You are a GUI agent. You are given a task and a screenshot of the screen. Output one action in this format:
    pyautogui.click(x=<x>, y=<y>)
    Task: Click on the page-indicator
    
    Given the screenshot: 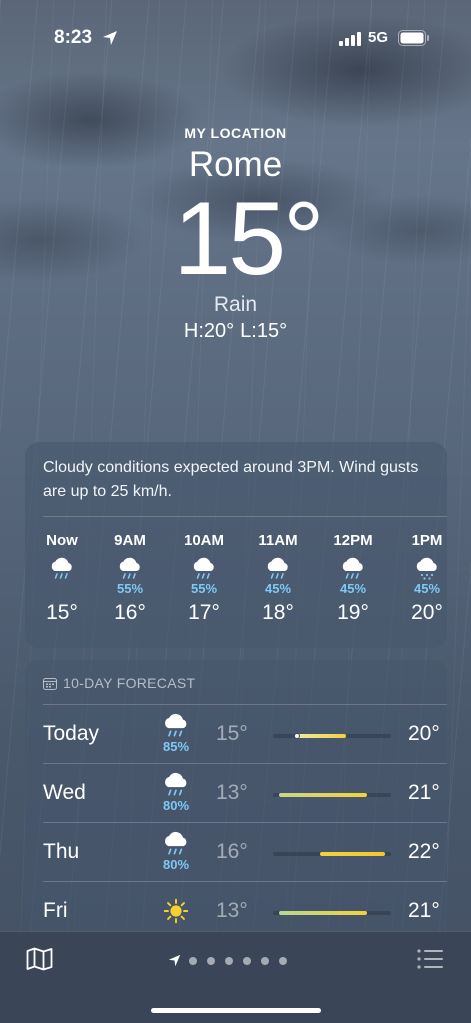 What is the action you would take?
    pyautogui.click(x=232, y=959)
    